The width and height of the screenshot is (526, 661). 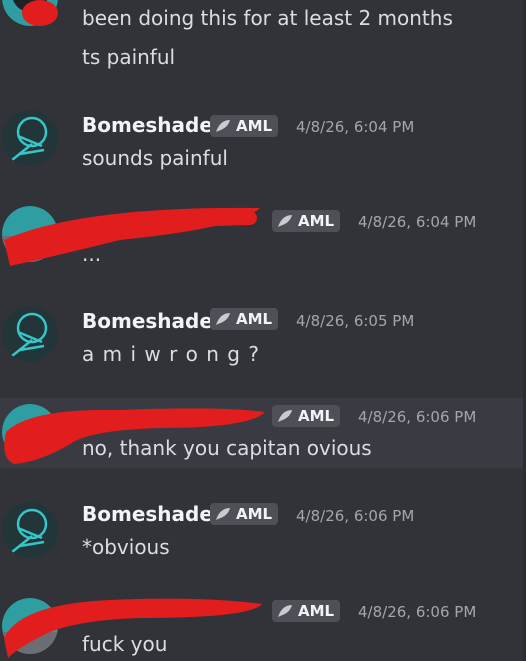 What do you see at coordinates (263, 626) in the screenshot?
I see `message: AML 4/8/26, 6:06 PM fuck you` at bounding box center [263, 626].